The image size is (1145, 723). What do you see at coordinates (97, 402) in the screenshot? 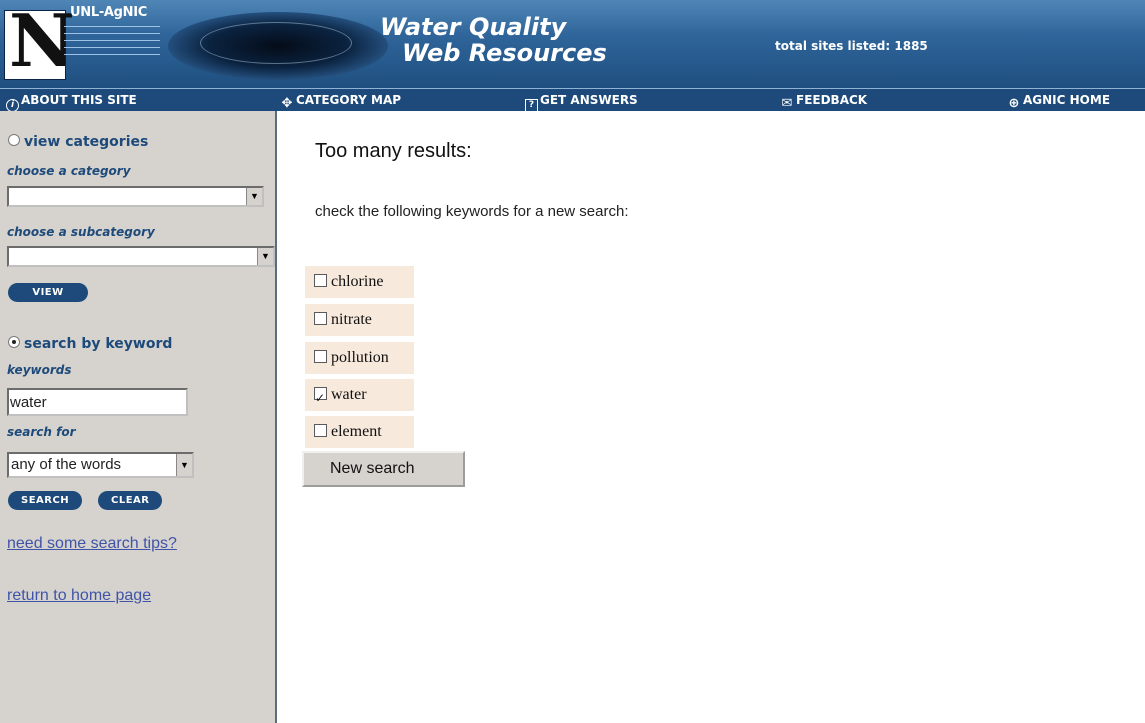
I see `keywords-input` at bounding box center [97, 402].